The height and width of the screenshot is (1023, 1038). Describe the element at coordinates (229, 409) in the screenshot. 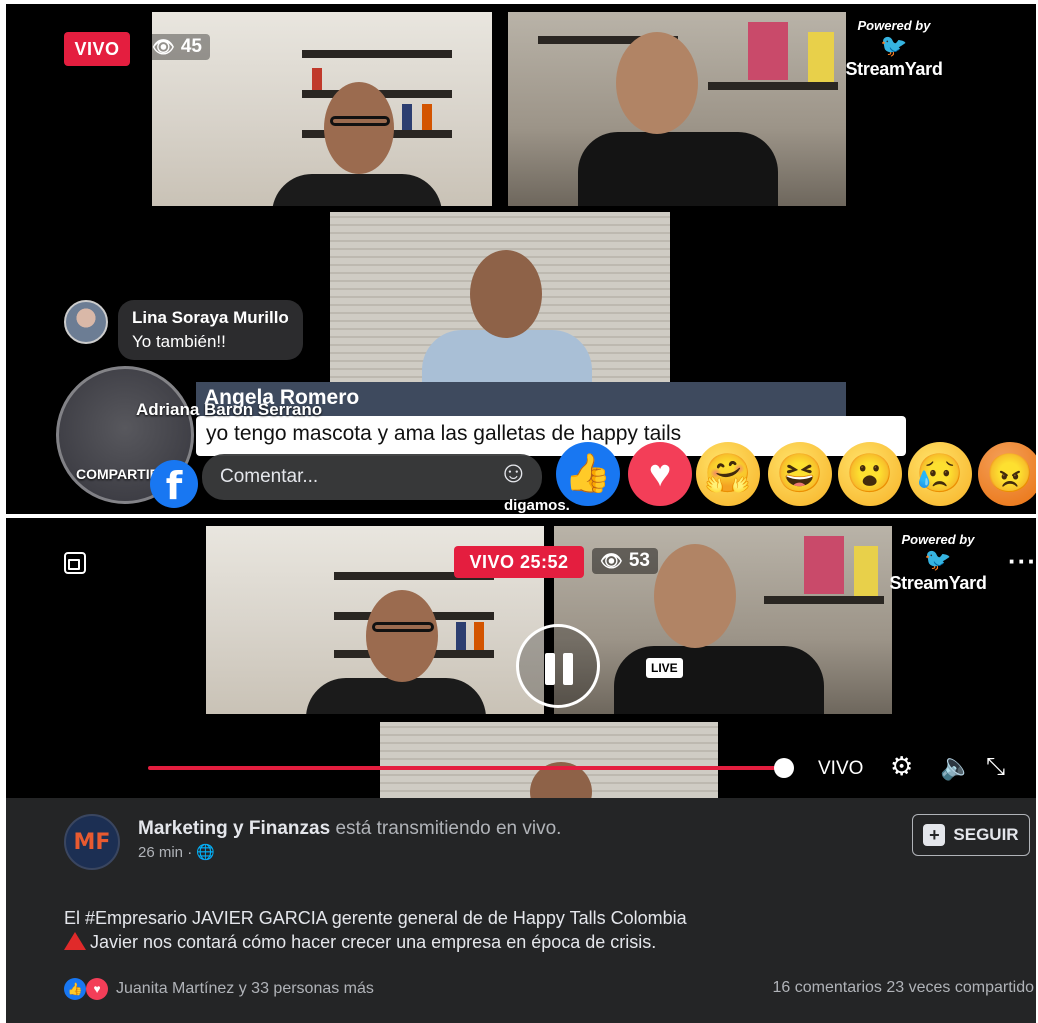

I see `share-author: Adriana Baron Serrano` at that location.